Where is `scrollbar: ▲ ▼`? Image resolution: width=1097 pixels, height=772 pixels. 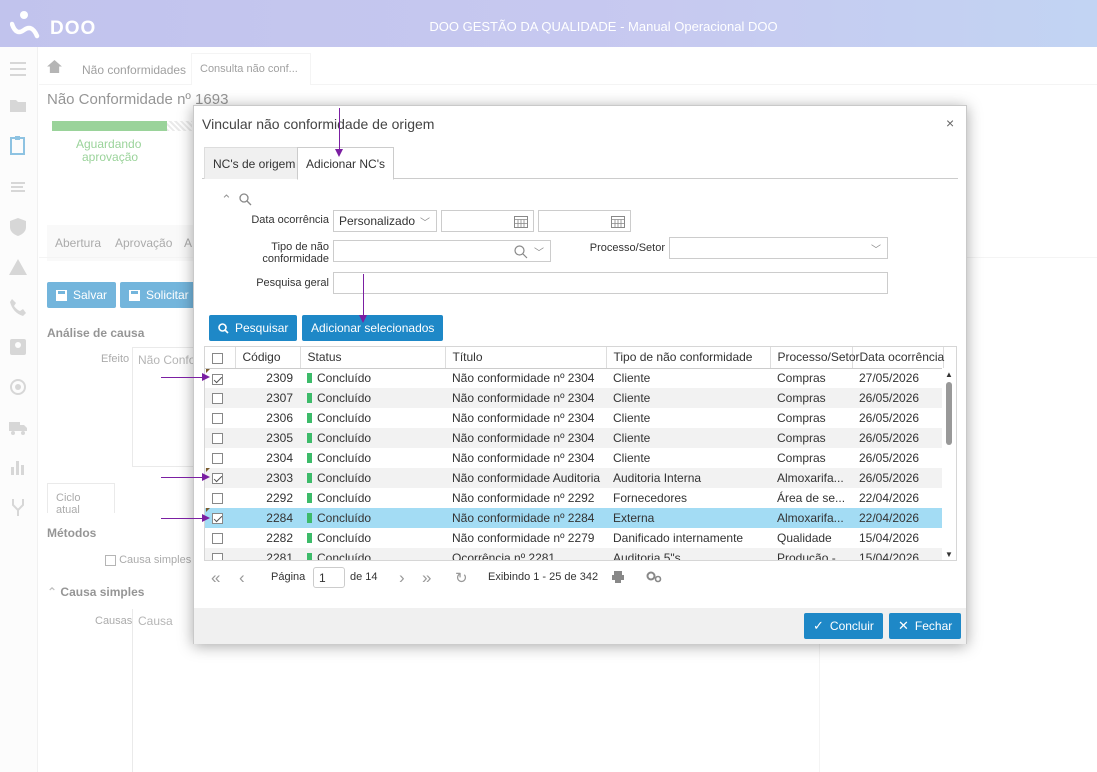
scrollbar: ▲ ▼ is located at coordinates (949, 464).